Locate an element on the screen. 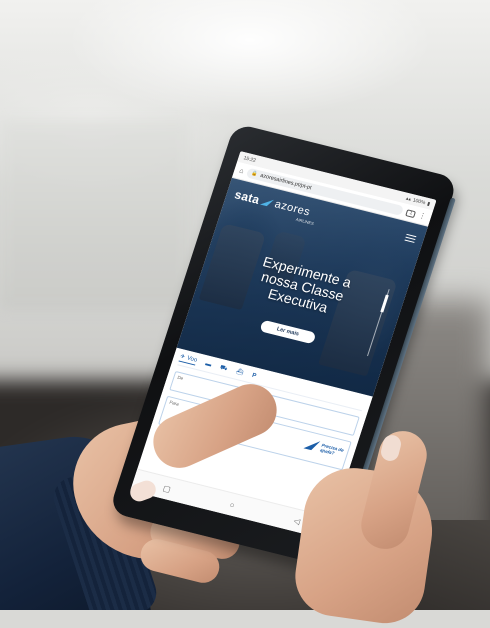  tab-label: Voo is located at coordinates (192, 359).